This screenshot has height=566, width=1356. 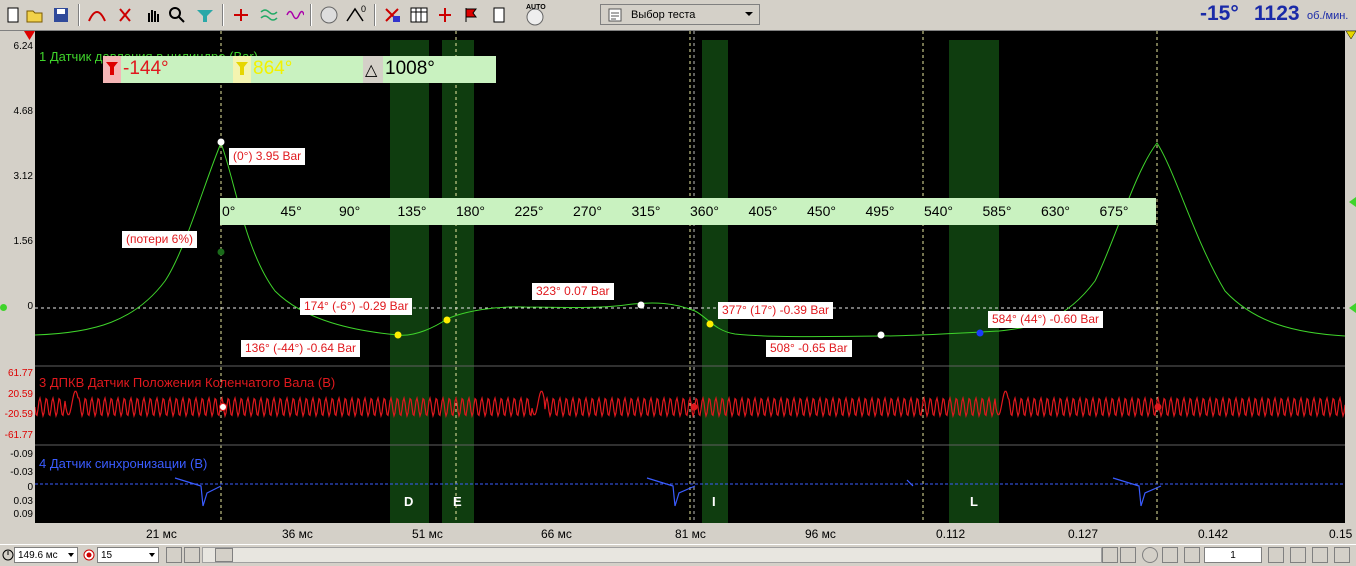 What do you see at coordinates (447, 320) in the screenshot?
I see `point-174-marker` at bounding box center [447, 320].